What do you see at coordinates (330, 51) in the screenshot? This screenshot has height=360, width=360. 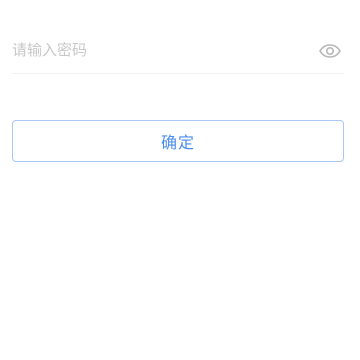 I see `eye-icon` at bounding box center [330, 51].